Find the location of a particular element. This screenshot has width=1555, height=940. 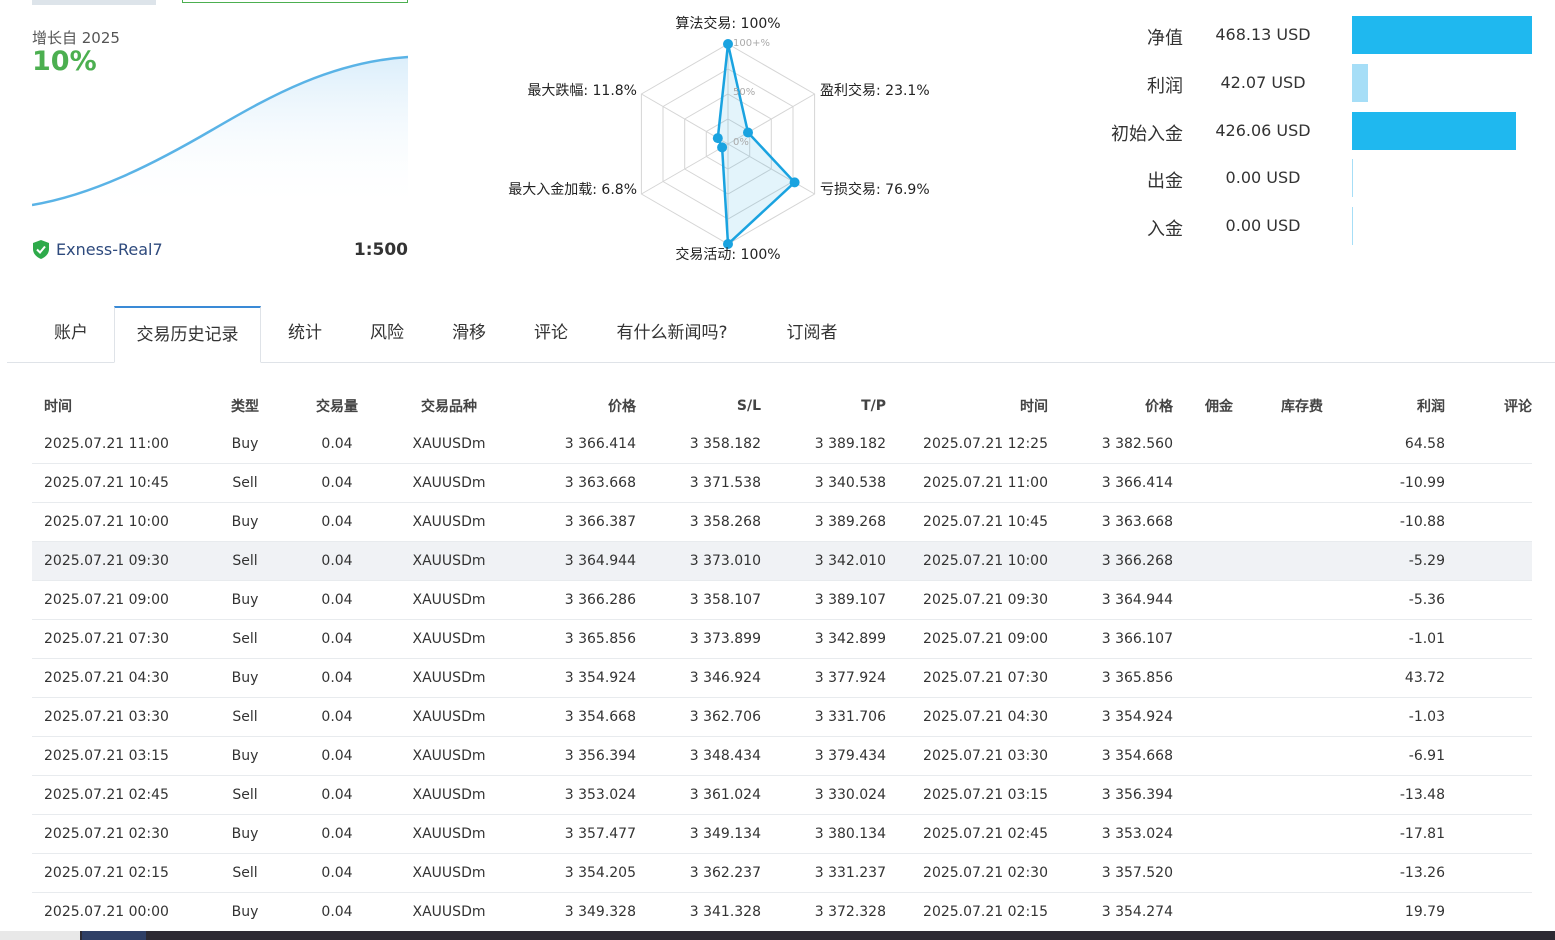

col-header-open-price: 价格 is located at coordinates (574, 406).